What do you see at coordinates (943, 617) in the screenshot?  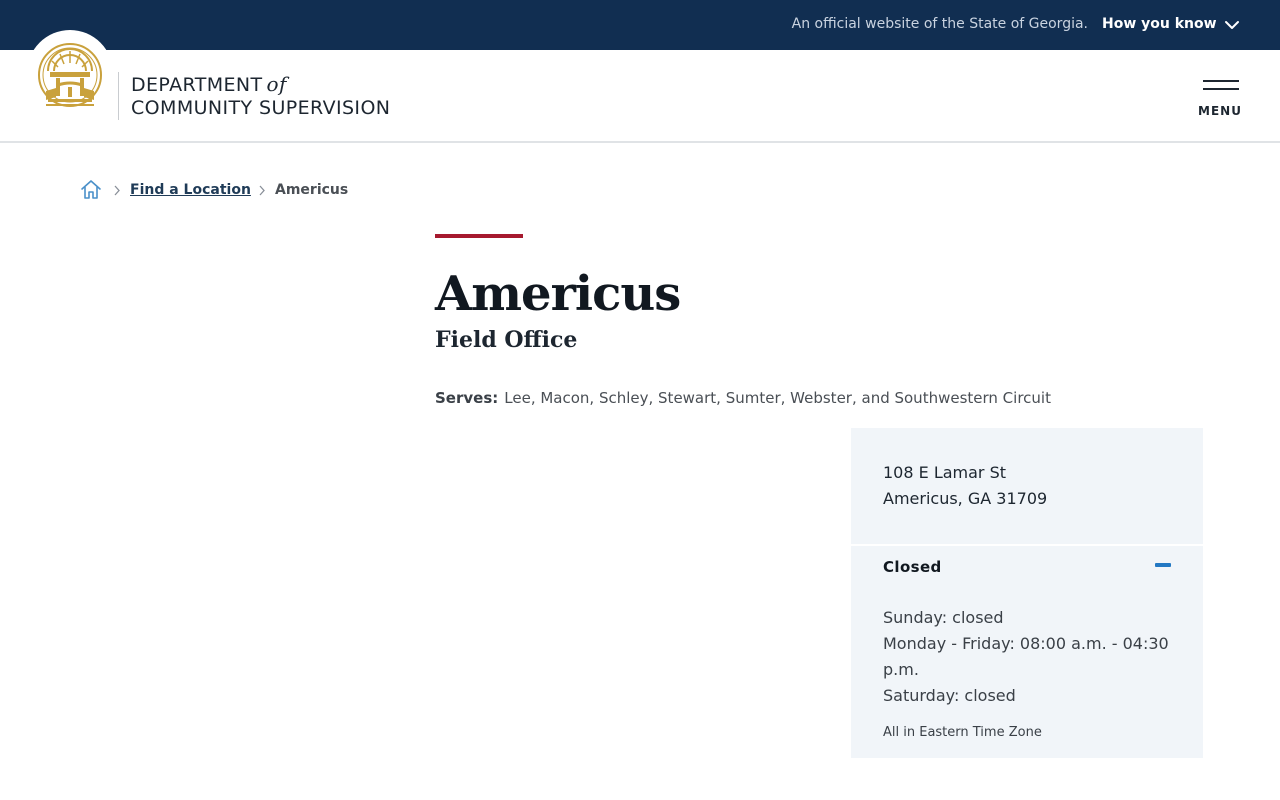 I see `hours-sunday: Sunday: closed` at bounding box center [943, 617].